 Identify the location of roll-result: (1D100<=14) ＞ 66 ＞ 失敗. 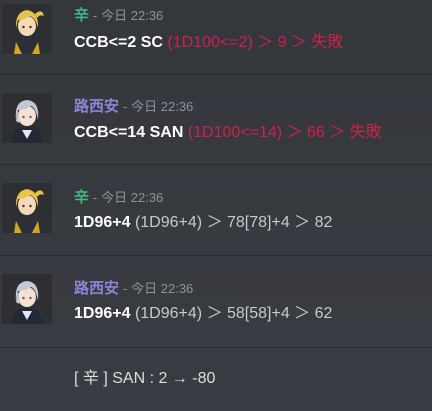
(284, 132).